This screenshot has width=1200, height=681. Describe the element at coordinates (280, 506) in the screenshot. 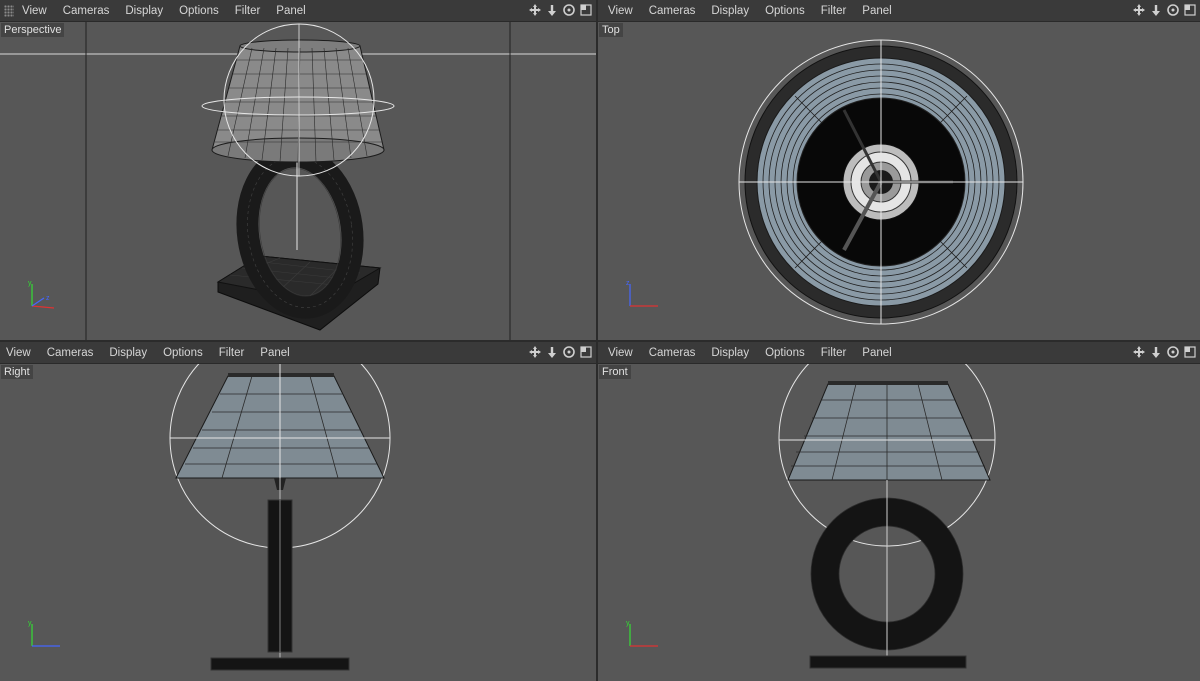

I see `right-scene` at that location.